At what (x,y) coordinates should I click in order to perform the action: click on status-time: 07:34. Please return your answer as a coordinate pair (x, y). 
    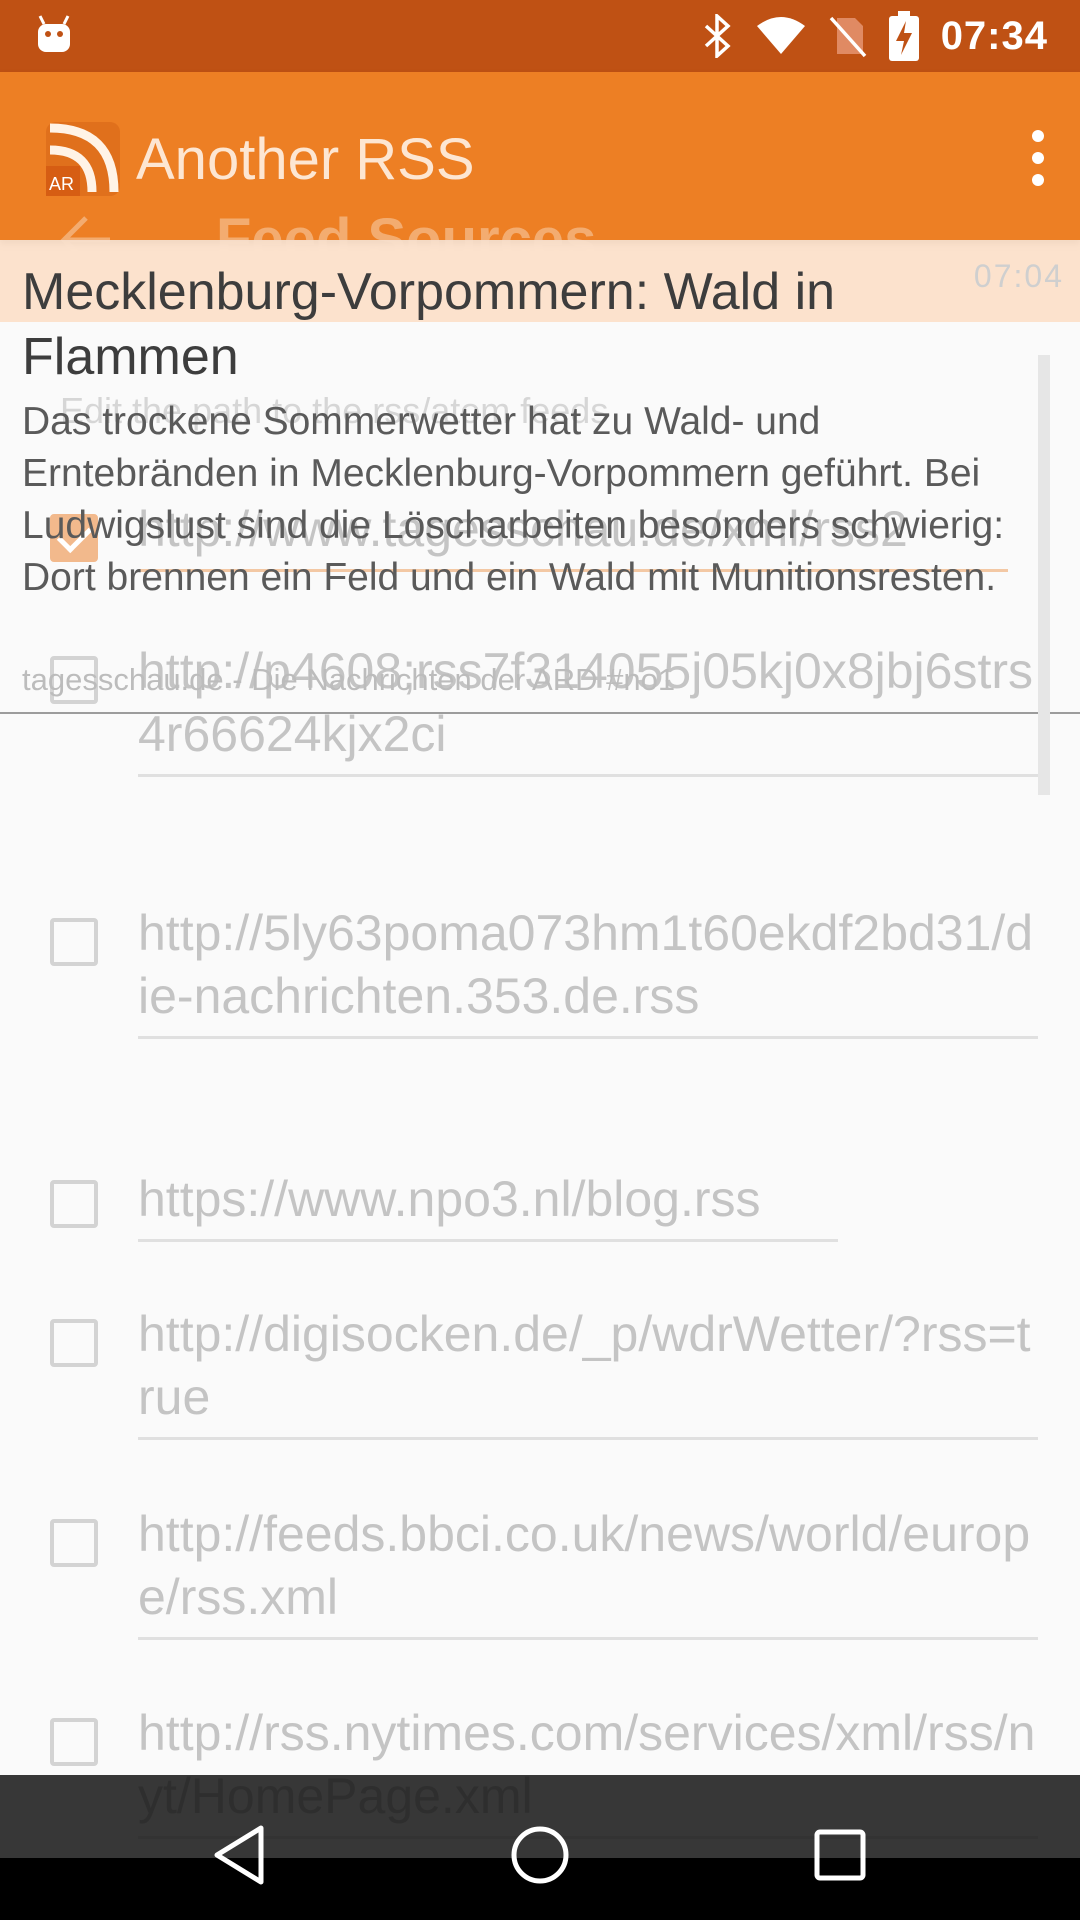
    Looking at the image, I should click on (994, 35).